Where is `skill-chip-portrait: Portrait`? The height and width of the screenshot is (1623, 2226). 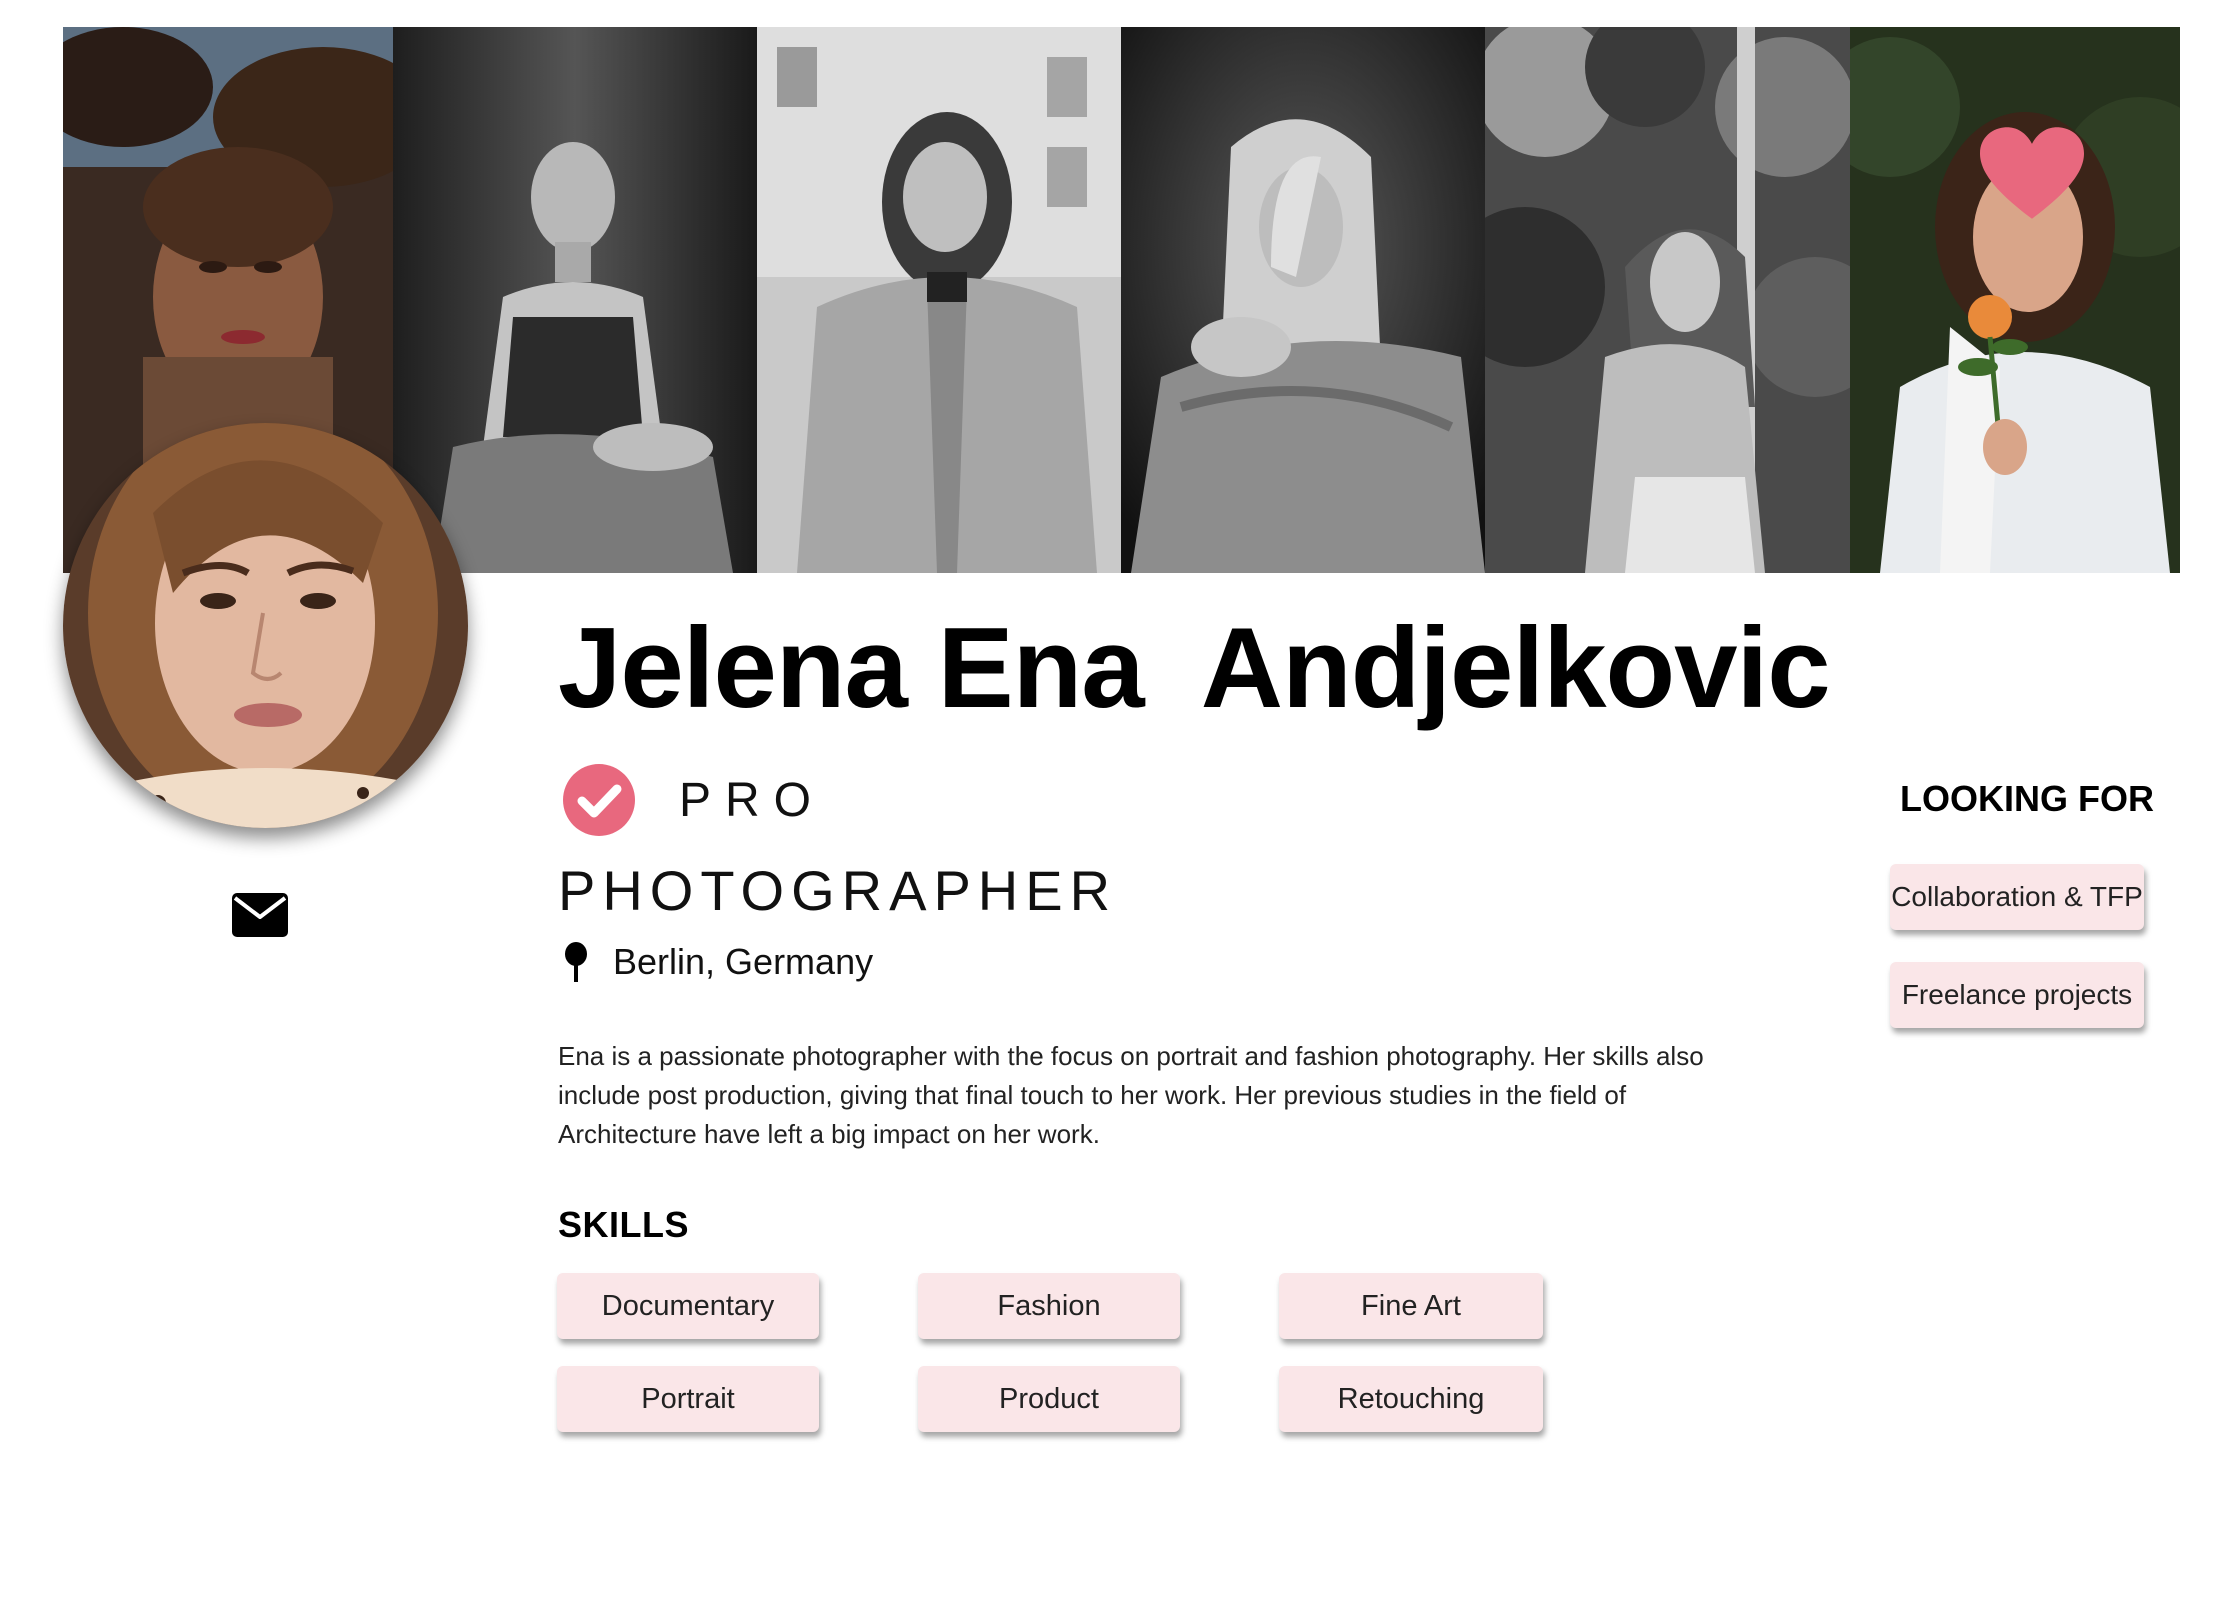
skill-chip-portrait: Portrait is located at coordinates (688, 1399).